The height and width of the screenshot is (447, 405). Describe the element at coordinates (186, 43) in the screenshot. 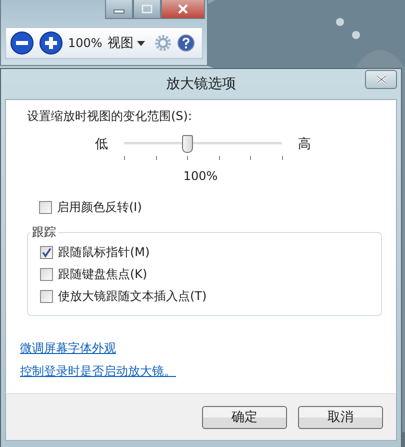

I see `help-icon` at that location.